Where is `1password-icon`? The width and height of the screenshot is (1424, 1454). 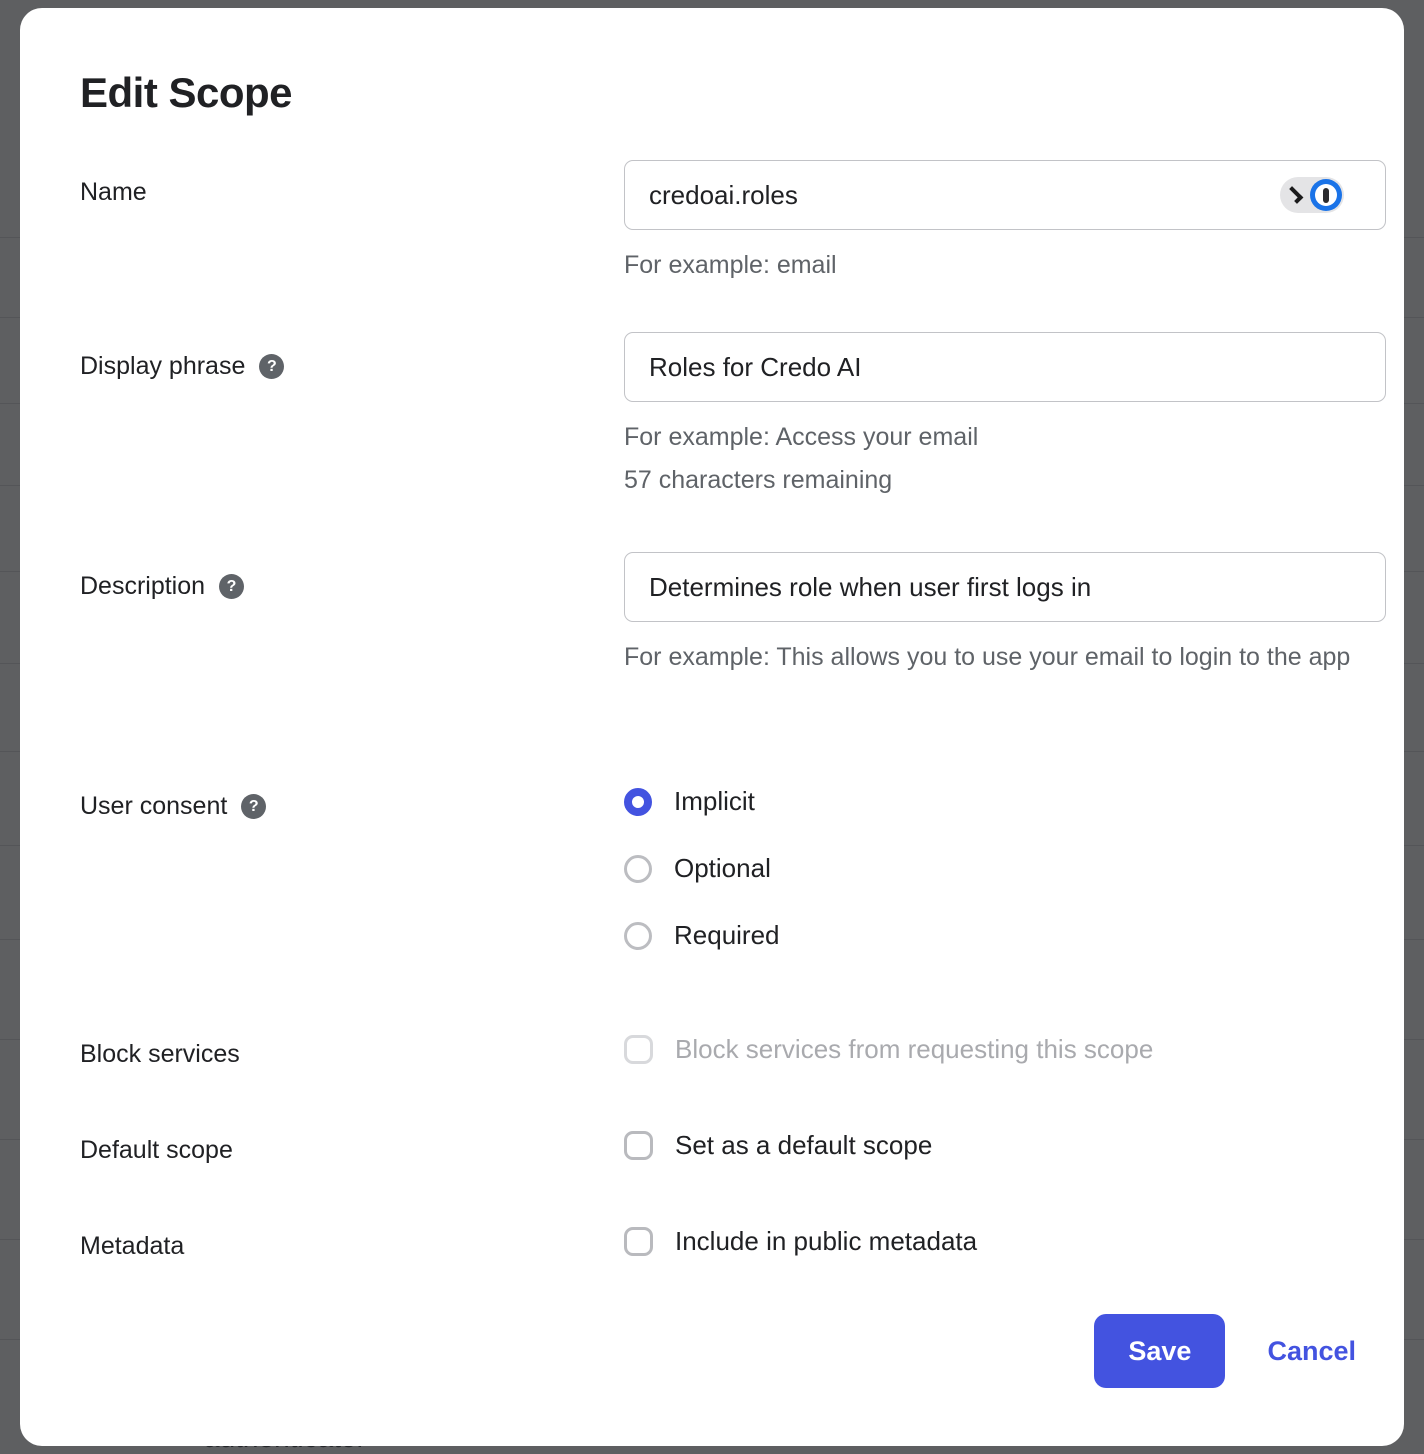 1password-icon is located at coordinates (1312, 195).